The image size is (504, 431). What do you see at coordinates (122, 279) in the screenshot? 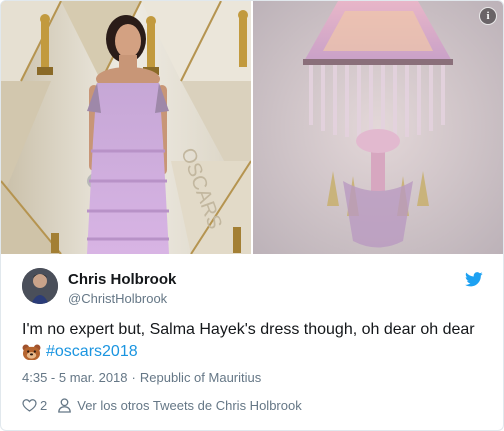
I see `author-display-name: Chris Holbrook` at bounding box center [122, 279].